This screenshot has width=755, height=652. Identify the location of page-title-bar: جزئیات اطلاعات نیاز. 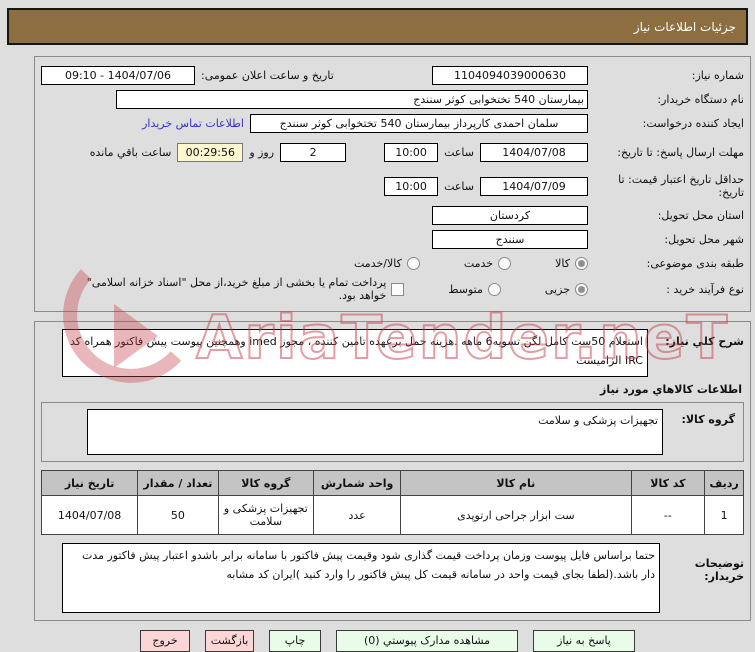
(377, 26).